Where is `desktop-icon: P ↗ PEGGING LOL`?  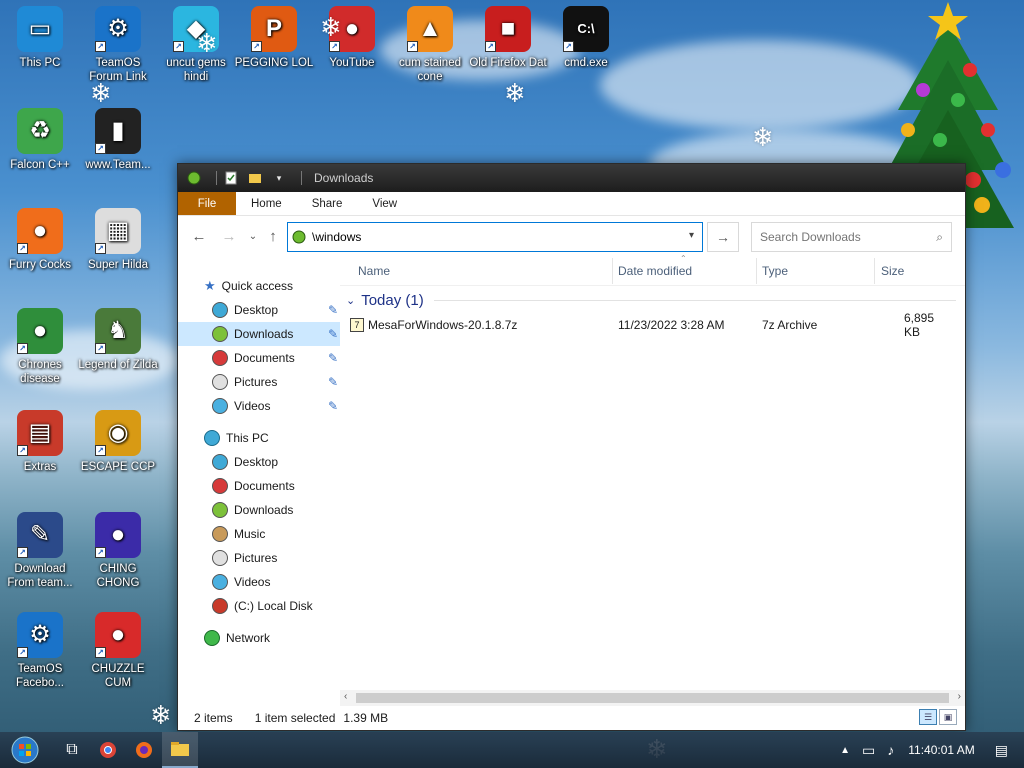
desktop-icon: P ↗ PEGGING LOL is located at coordinates (274, 38).